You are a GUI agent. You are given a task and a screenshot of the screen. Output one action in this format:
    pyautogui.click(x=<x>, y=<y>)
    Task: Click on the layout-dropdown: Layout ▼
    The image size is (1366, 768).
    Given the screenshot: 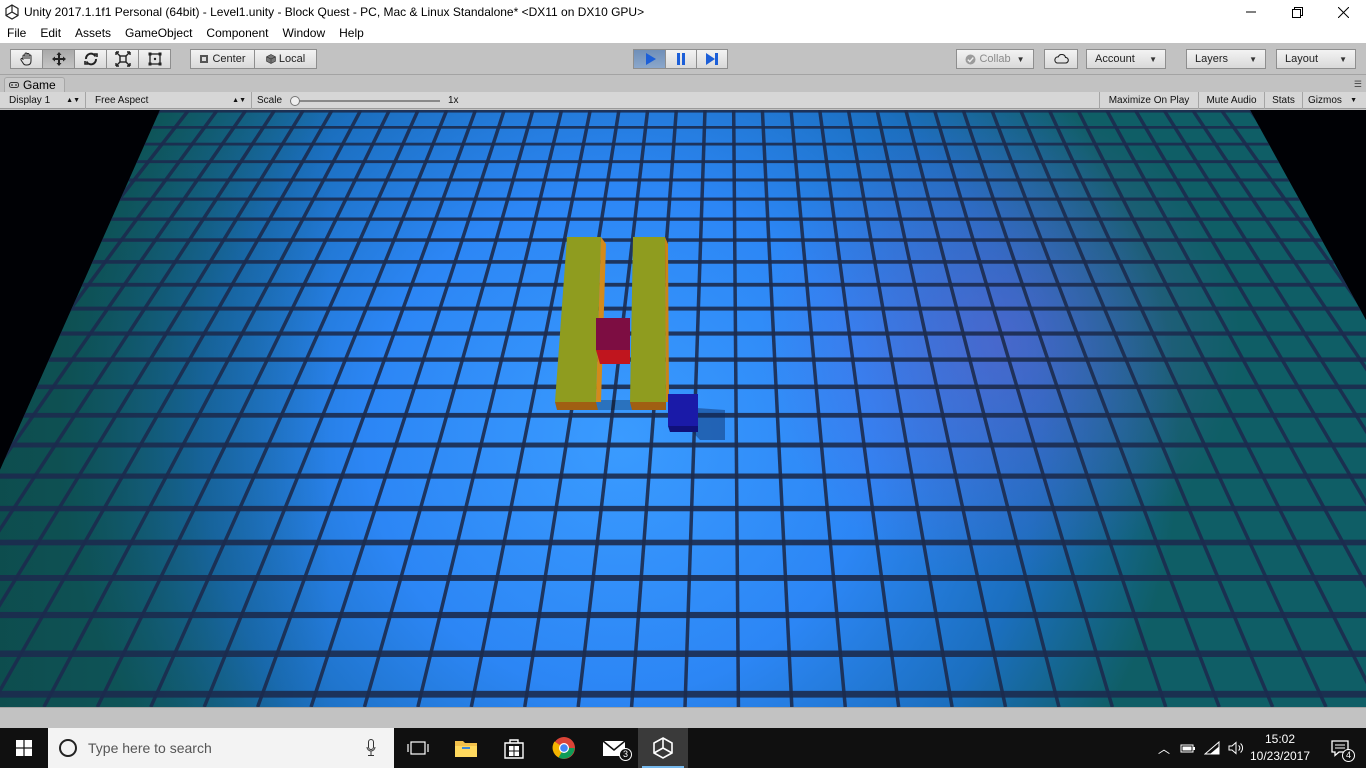 What is the action you would take?
    pyautogui.click(x=1316, y=59)
    